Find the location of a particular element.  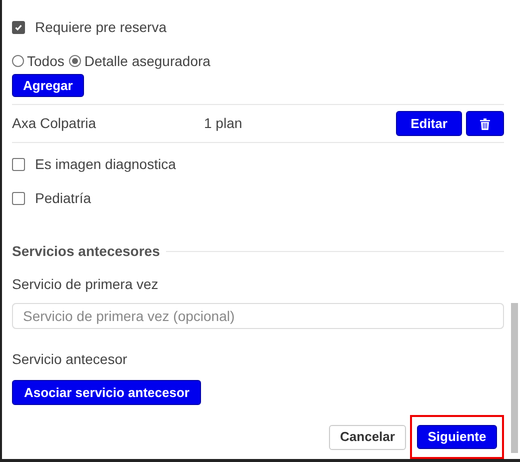

radio-label: Detalle aseguradora is located at coordinates (147, 61).